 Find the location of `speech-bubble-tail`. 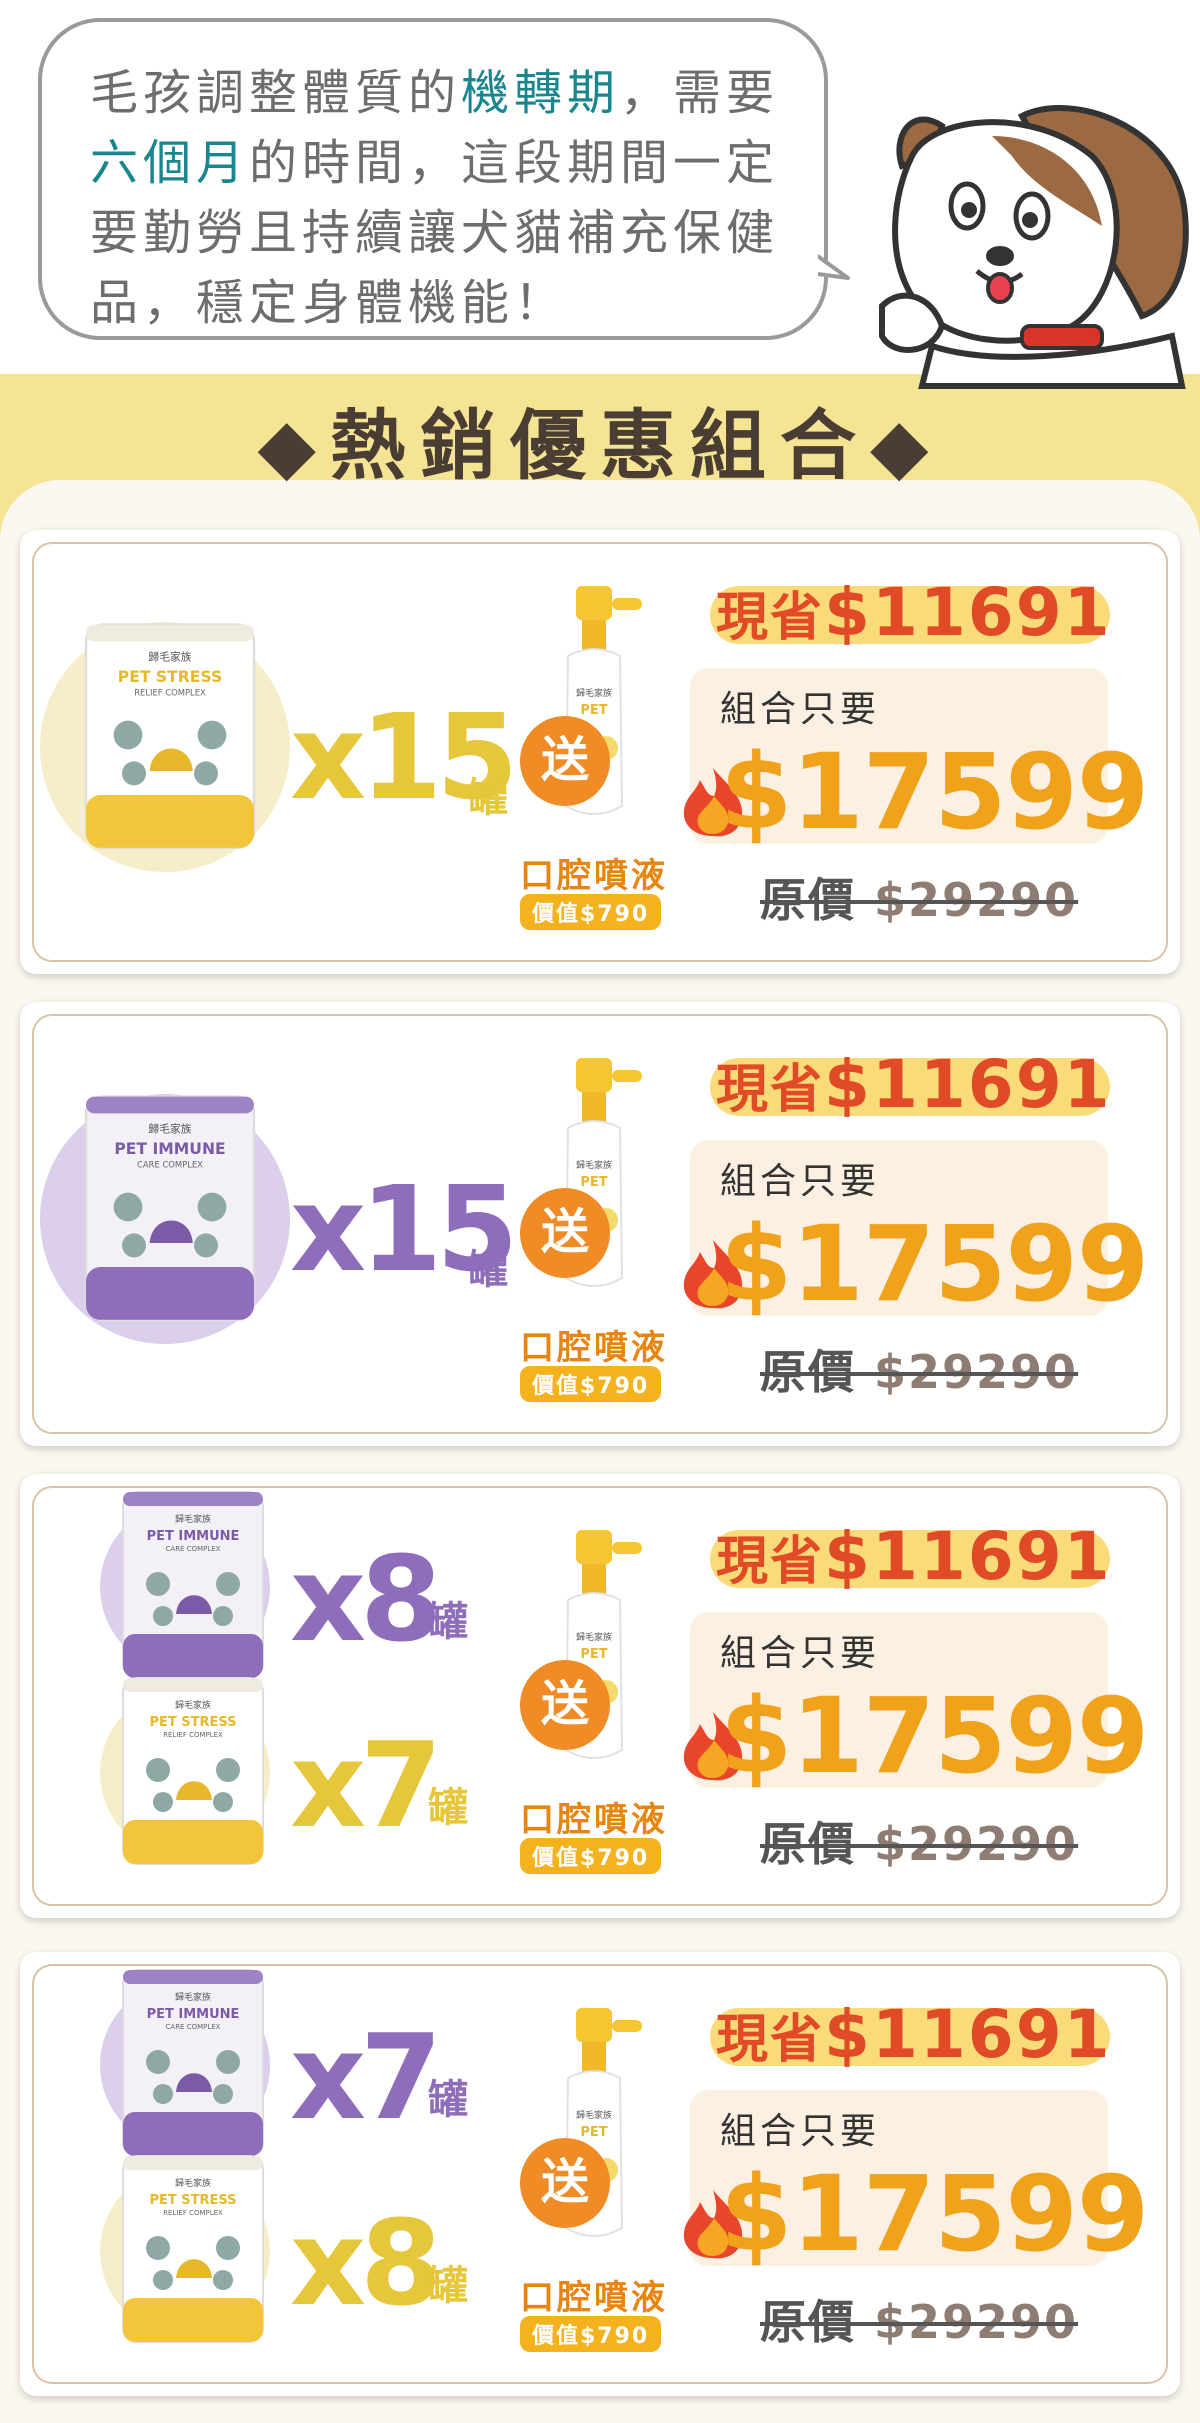

speech-bubble-tail is located at coordinates (831, 264).